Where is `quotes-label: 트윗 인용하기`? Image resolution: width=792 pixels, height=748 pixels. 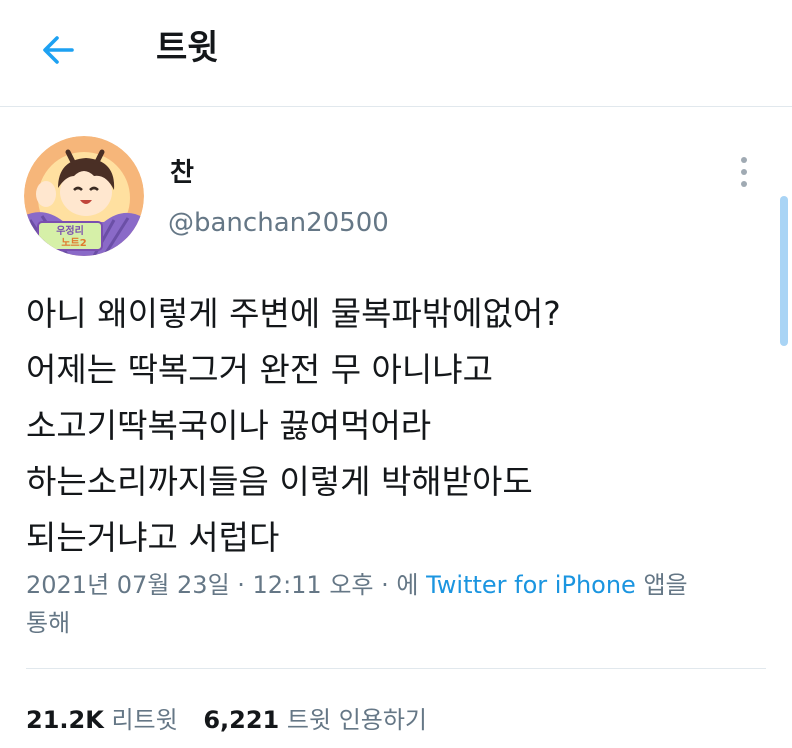
quotes-label: 트윗 인용하기 is located at coordinates (357, 720).